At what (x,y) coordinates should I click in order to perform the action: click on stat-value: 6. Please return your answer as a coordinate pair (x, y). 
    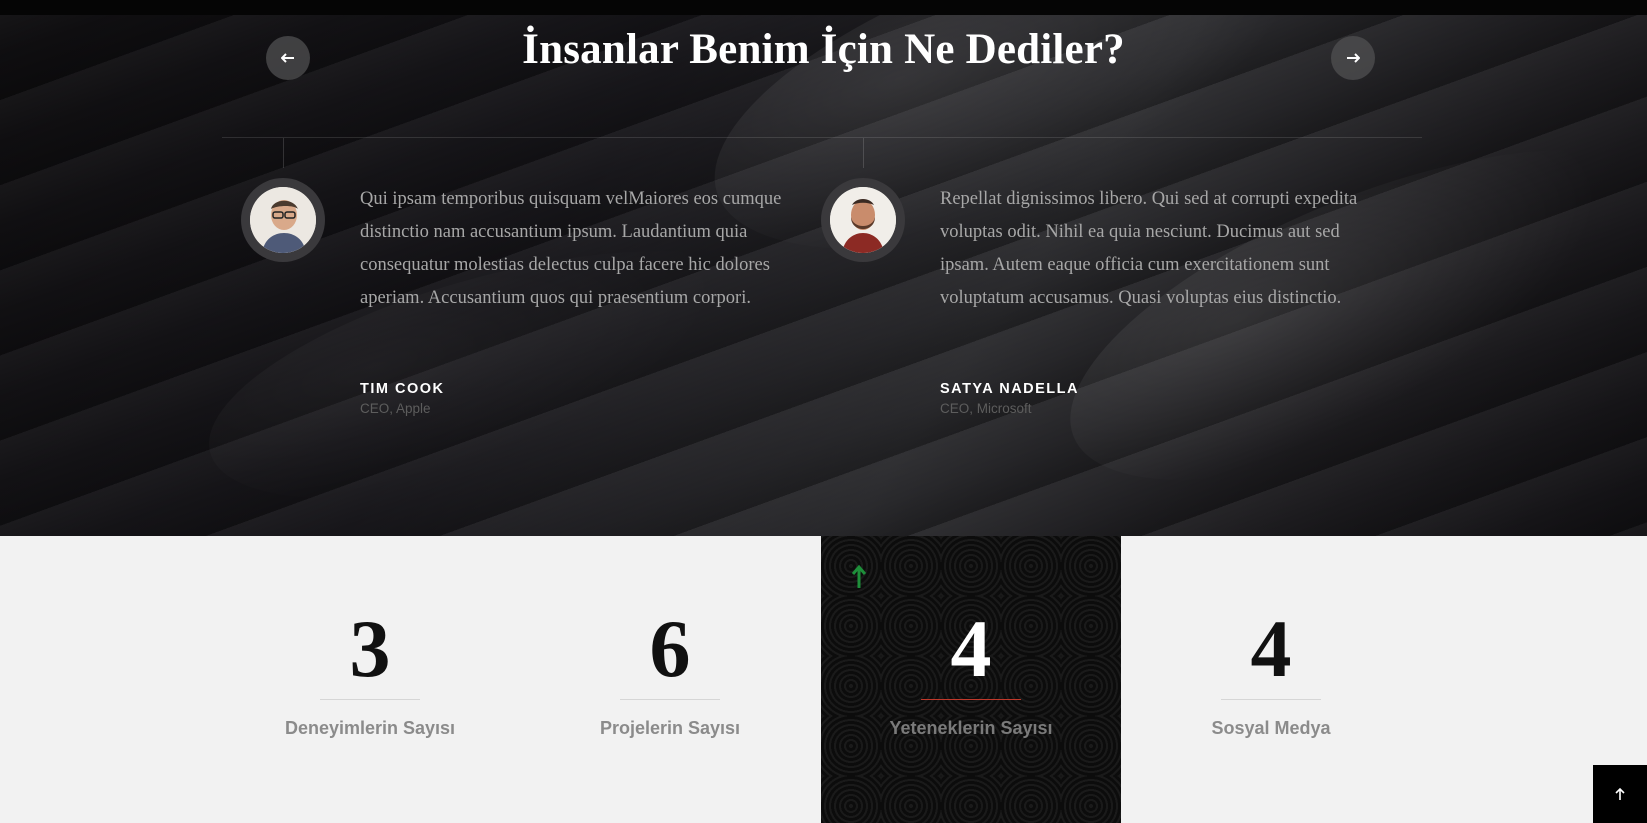
    Looking at the image, I should click on (670, 648).